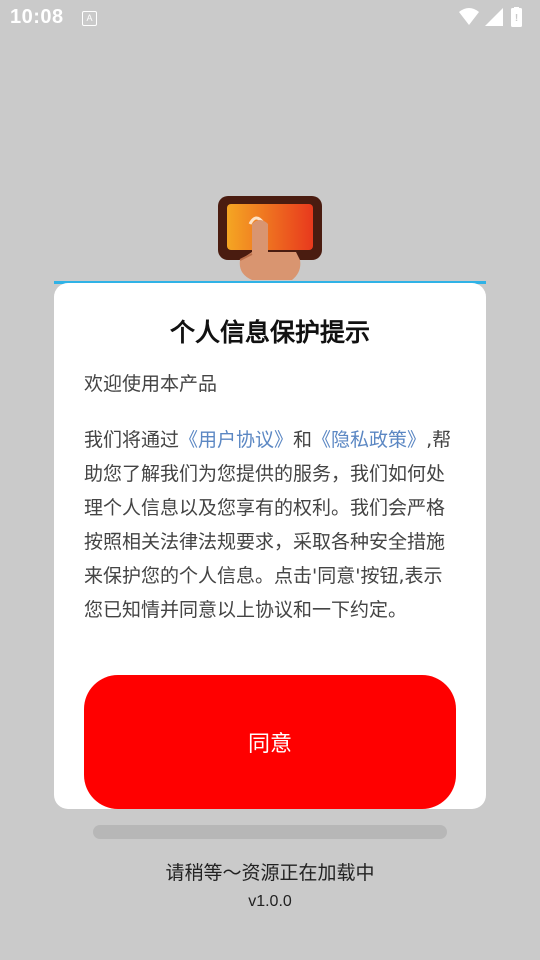  What do you see at coordinates (151, 384) in the screenshot?
I see `welcome-text: 欢迎使用本产品` at bounding box center [151, 384].